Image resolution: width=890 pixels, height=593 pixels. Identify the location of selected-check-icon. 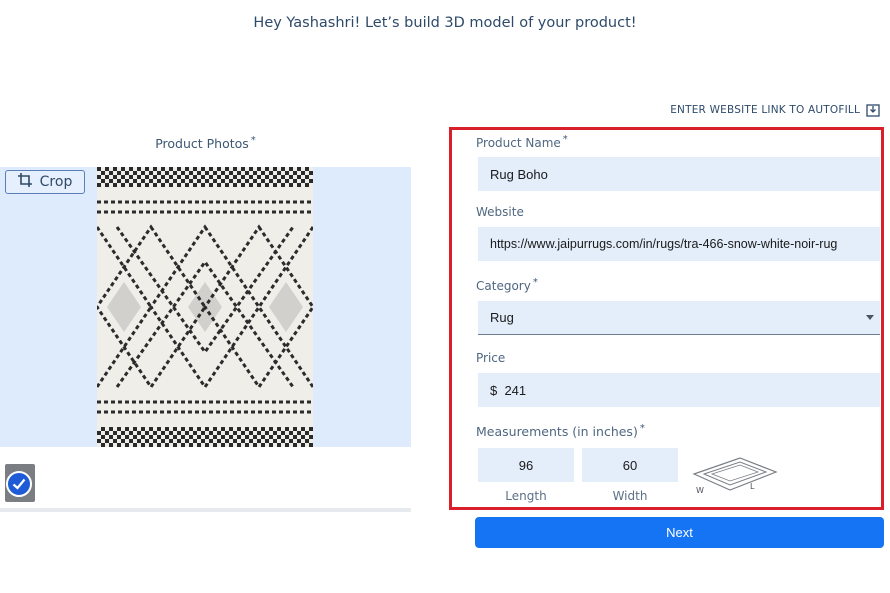
(19, 484).